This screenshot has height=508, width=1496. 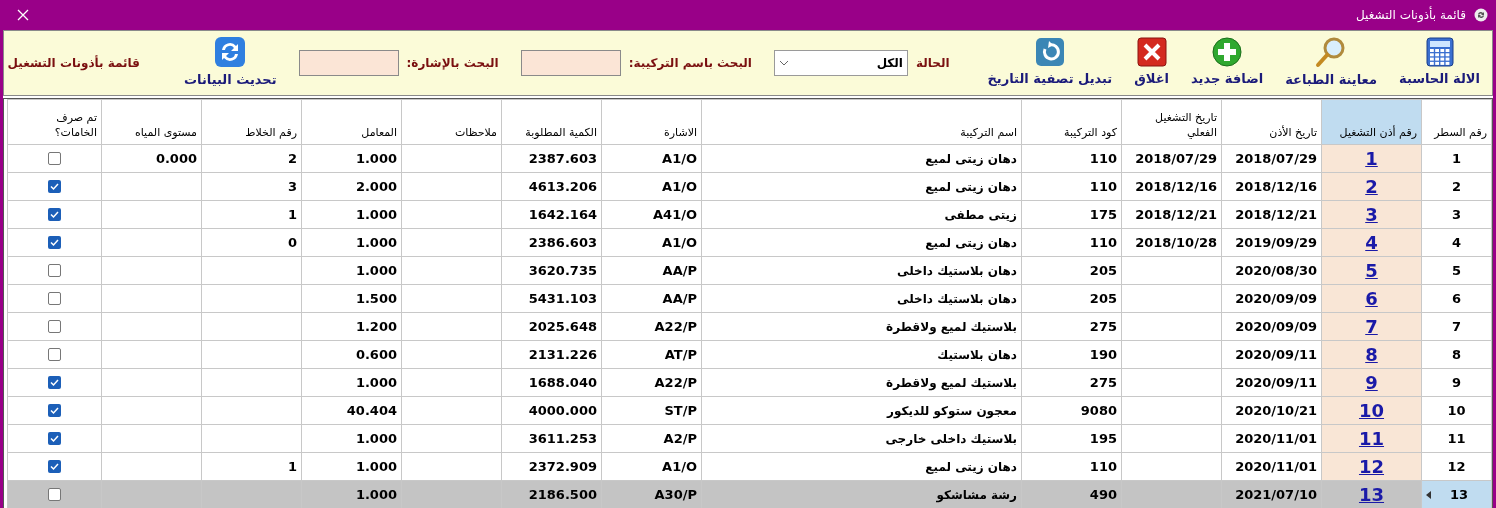 I want to click on permit-number-link: 6, so click(x=1371, y=298).